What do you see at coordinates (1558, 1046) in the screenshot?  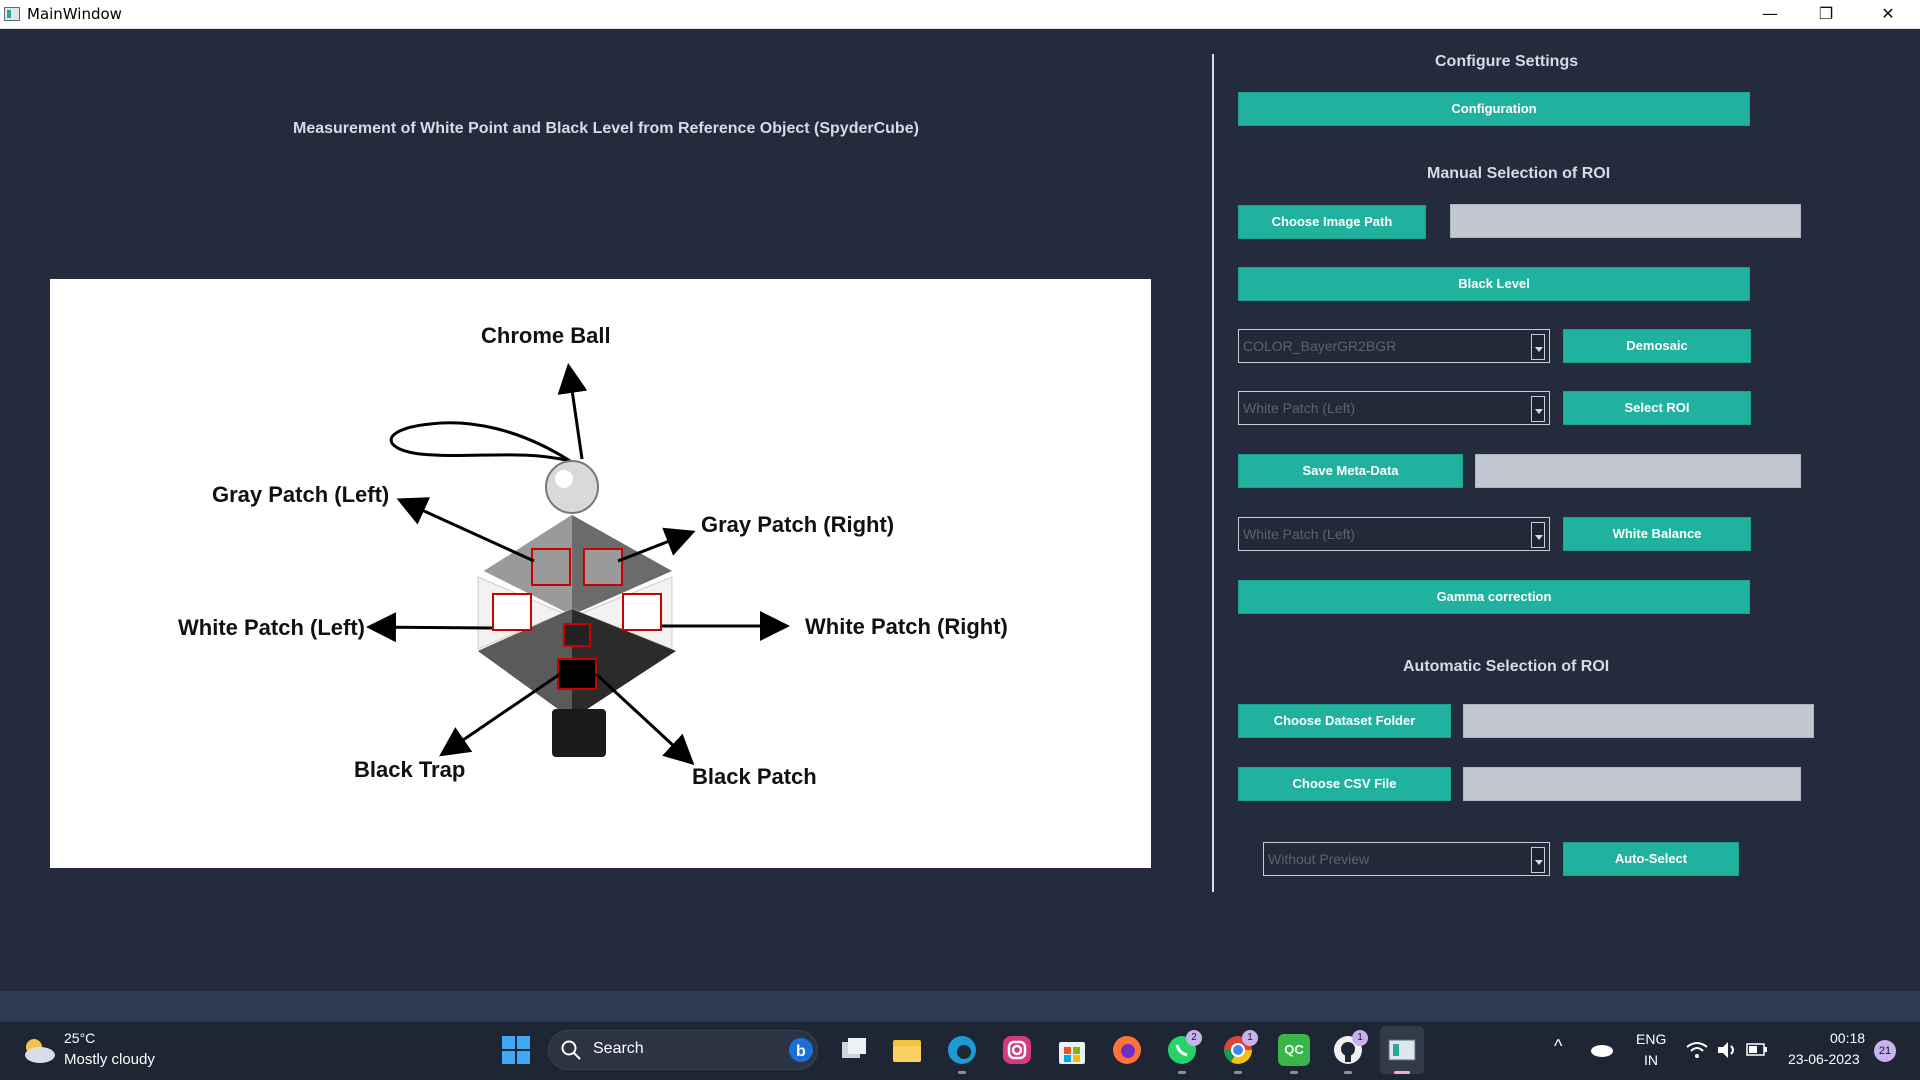 I see `show-hidden-icons-chevron: ^` at bounding box center [1558, 1046].